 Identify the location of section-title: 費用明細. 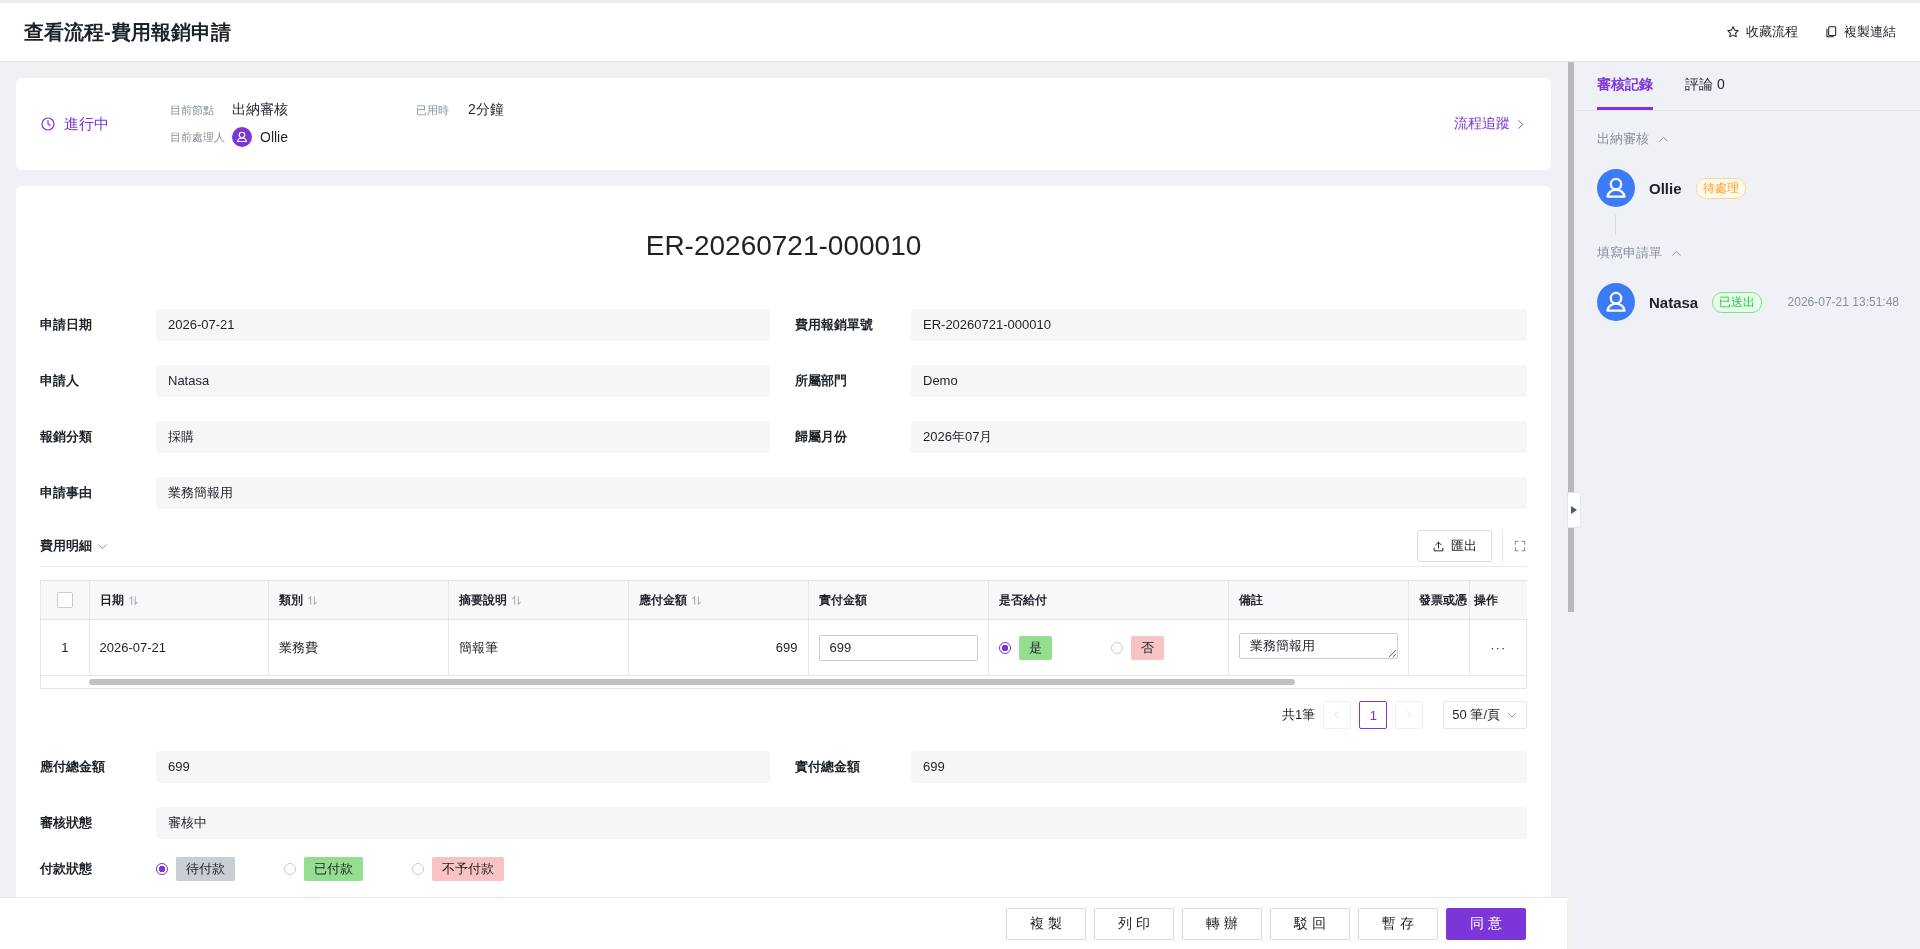
(66, 546).